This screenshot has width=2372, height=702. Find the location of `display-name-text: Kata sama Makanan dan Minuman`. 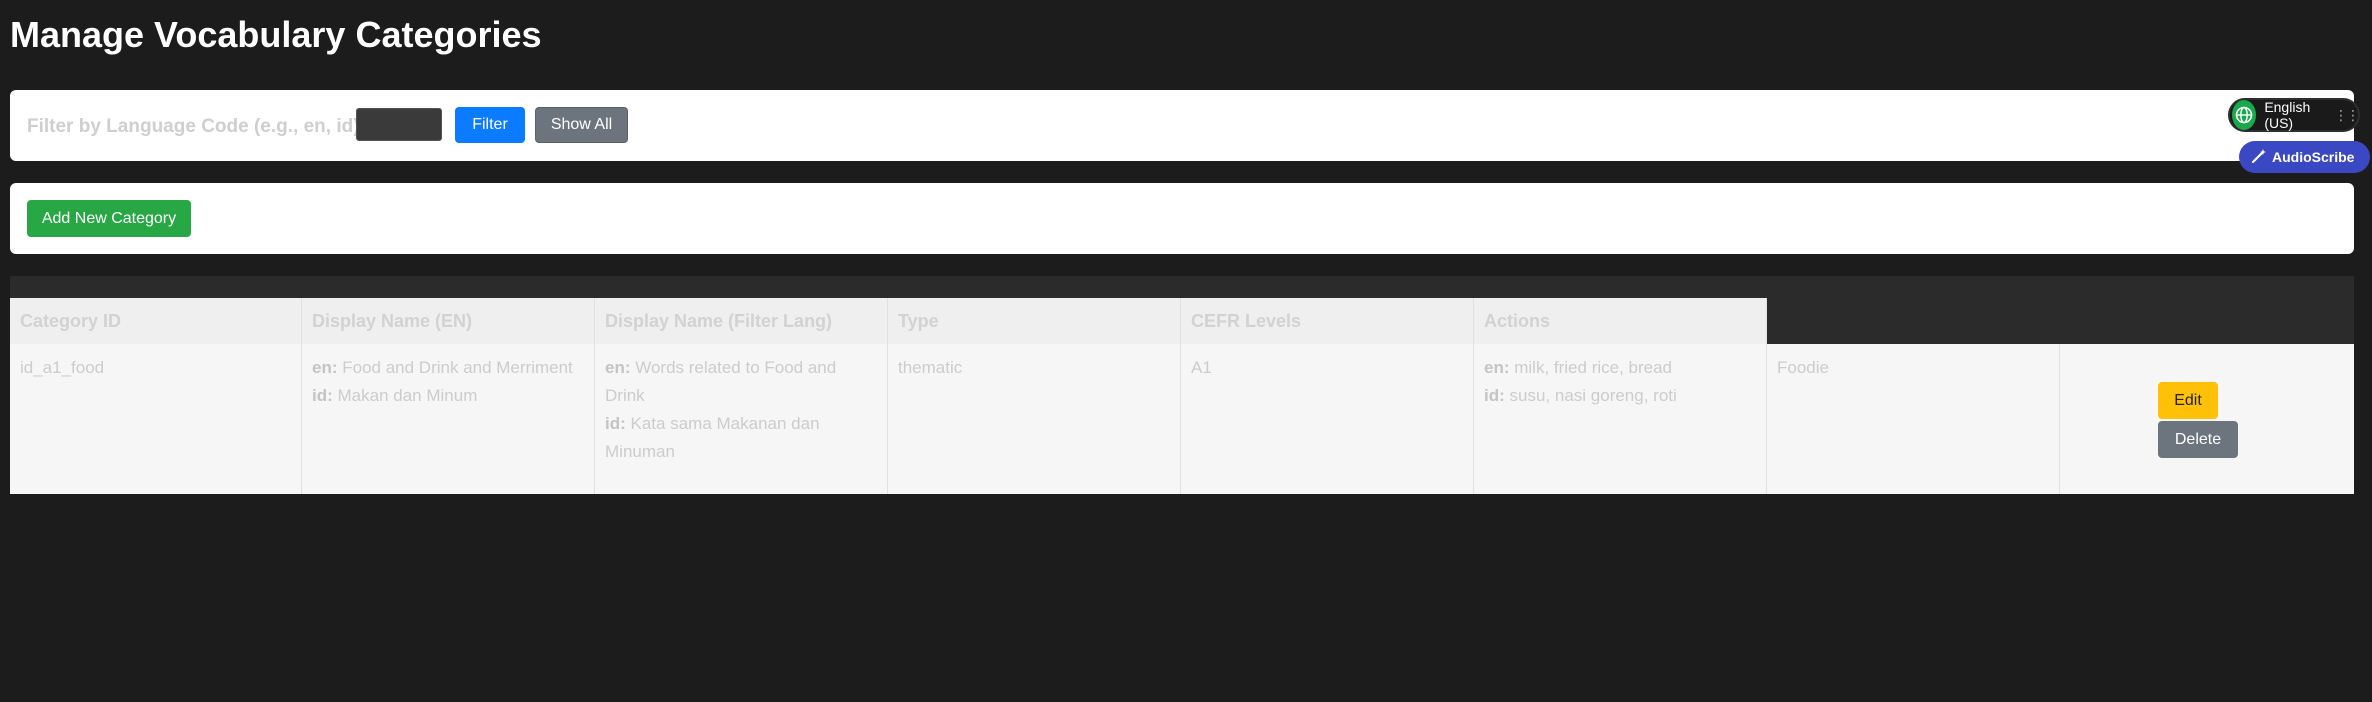

display-name-text: Kata sama Makanan dan Minuman is located at coordinates (712, 437).